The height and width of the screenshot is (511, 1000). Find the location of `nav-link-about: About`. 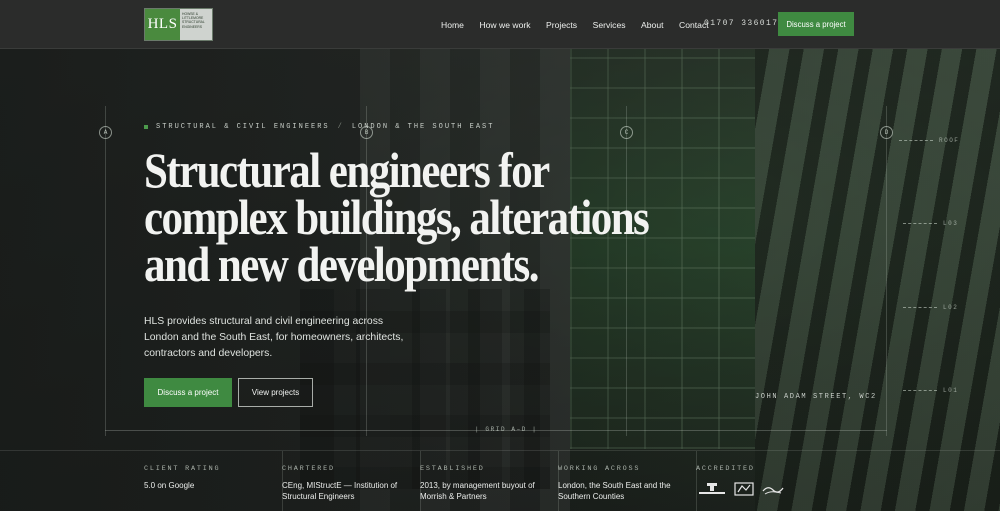

nav-link-about: About is located at coordinates (652, 25).